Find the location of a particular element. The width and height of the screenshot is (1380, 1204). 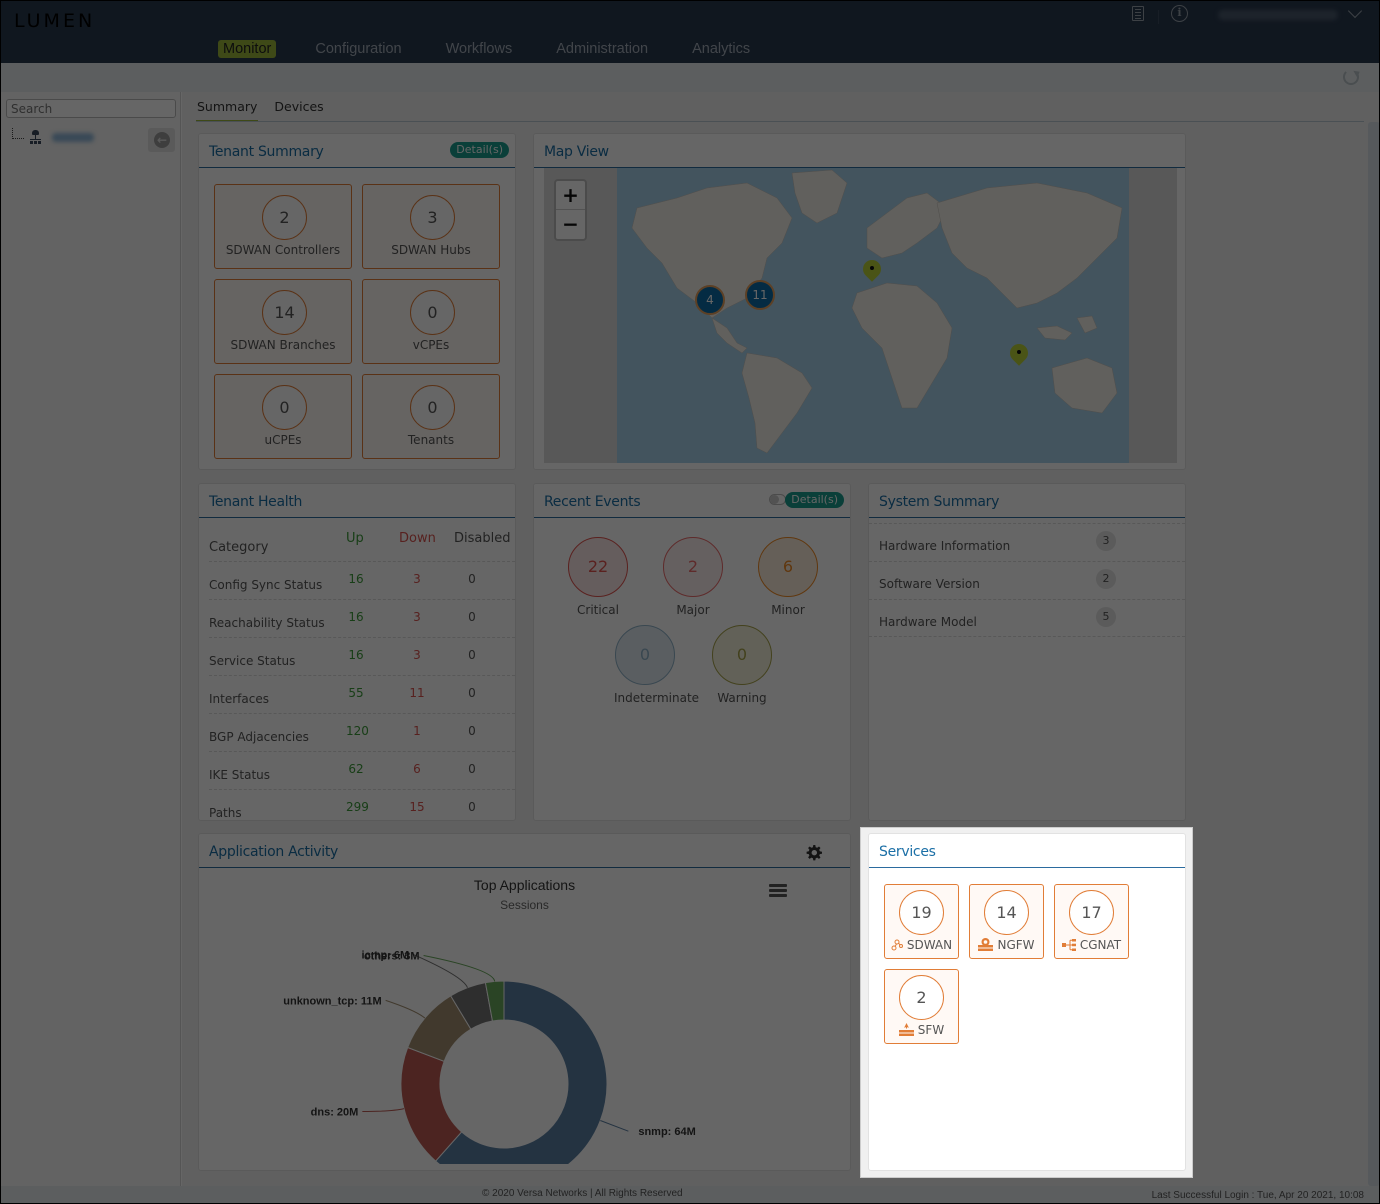

event-label: Major is located at coordinates (693, 610).